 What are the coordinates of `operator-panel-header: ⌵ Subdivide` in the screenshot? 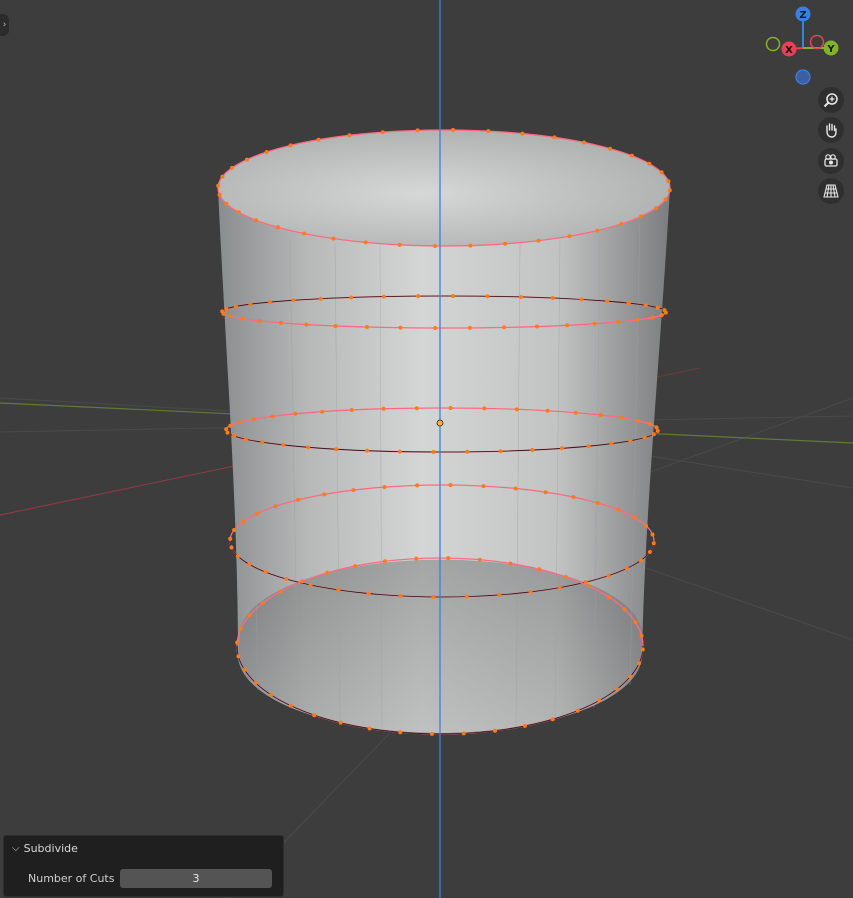 It's located at (143, 848).